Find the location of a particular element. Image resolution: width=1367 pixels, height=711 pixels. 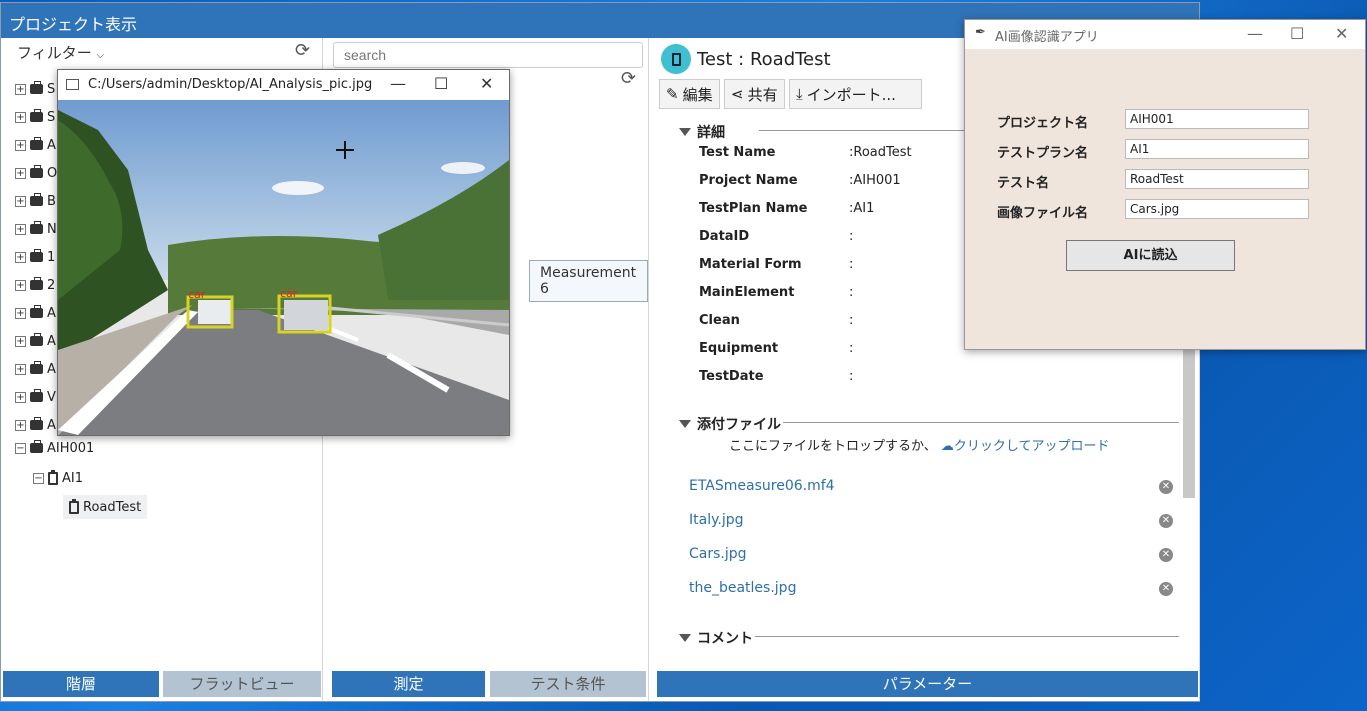

tab-flat-view: フラットビュー is located at coordinates (242, 684).